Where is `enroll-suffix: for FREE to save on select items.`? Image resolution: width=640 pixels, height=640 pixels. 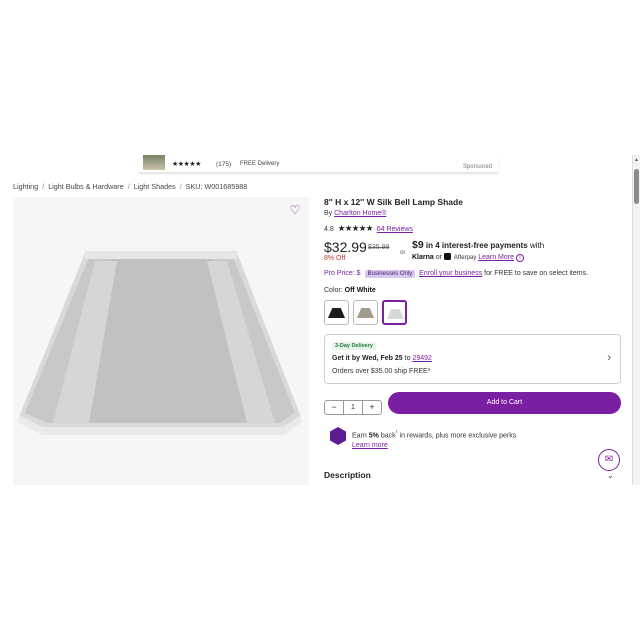 enroll-suffix: for FREE to save on select items. is located at coordinates (536, 273).